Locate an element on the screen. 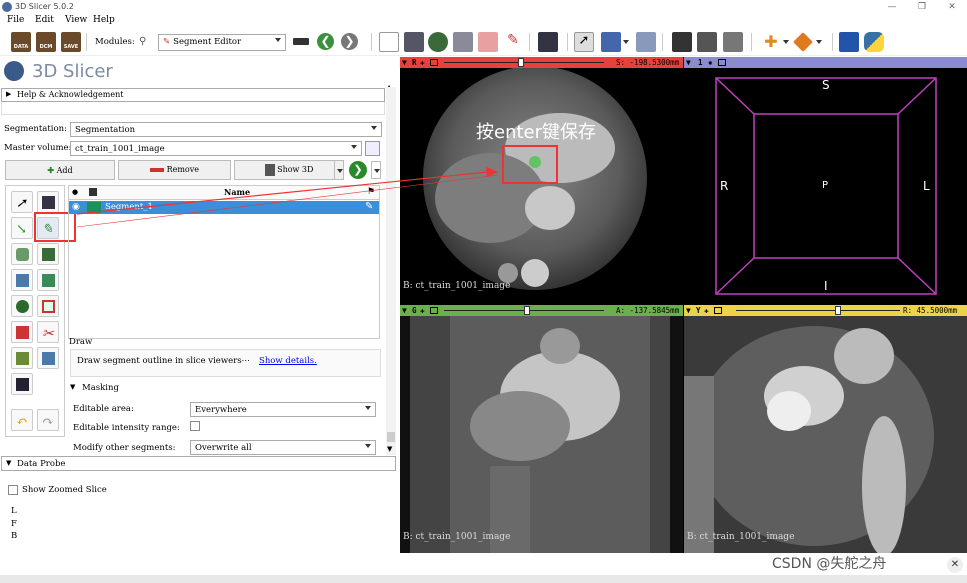  capture-view-icon is located at coordinates (707, 42).